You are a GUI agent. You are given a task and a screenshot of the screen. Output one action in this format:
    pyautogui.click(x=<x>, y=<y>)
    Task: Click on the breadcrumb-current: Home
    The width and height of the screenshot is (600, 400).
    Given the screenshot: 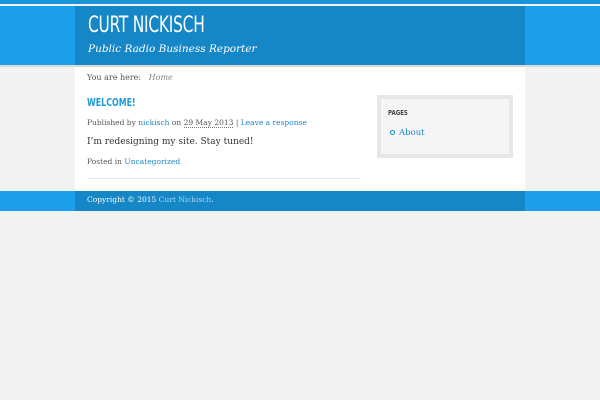 What is the action you would take?
    pyautogui.click(x=160, y=77)
    